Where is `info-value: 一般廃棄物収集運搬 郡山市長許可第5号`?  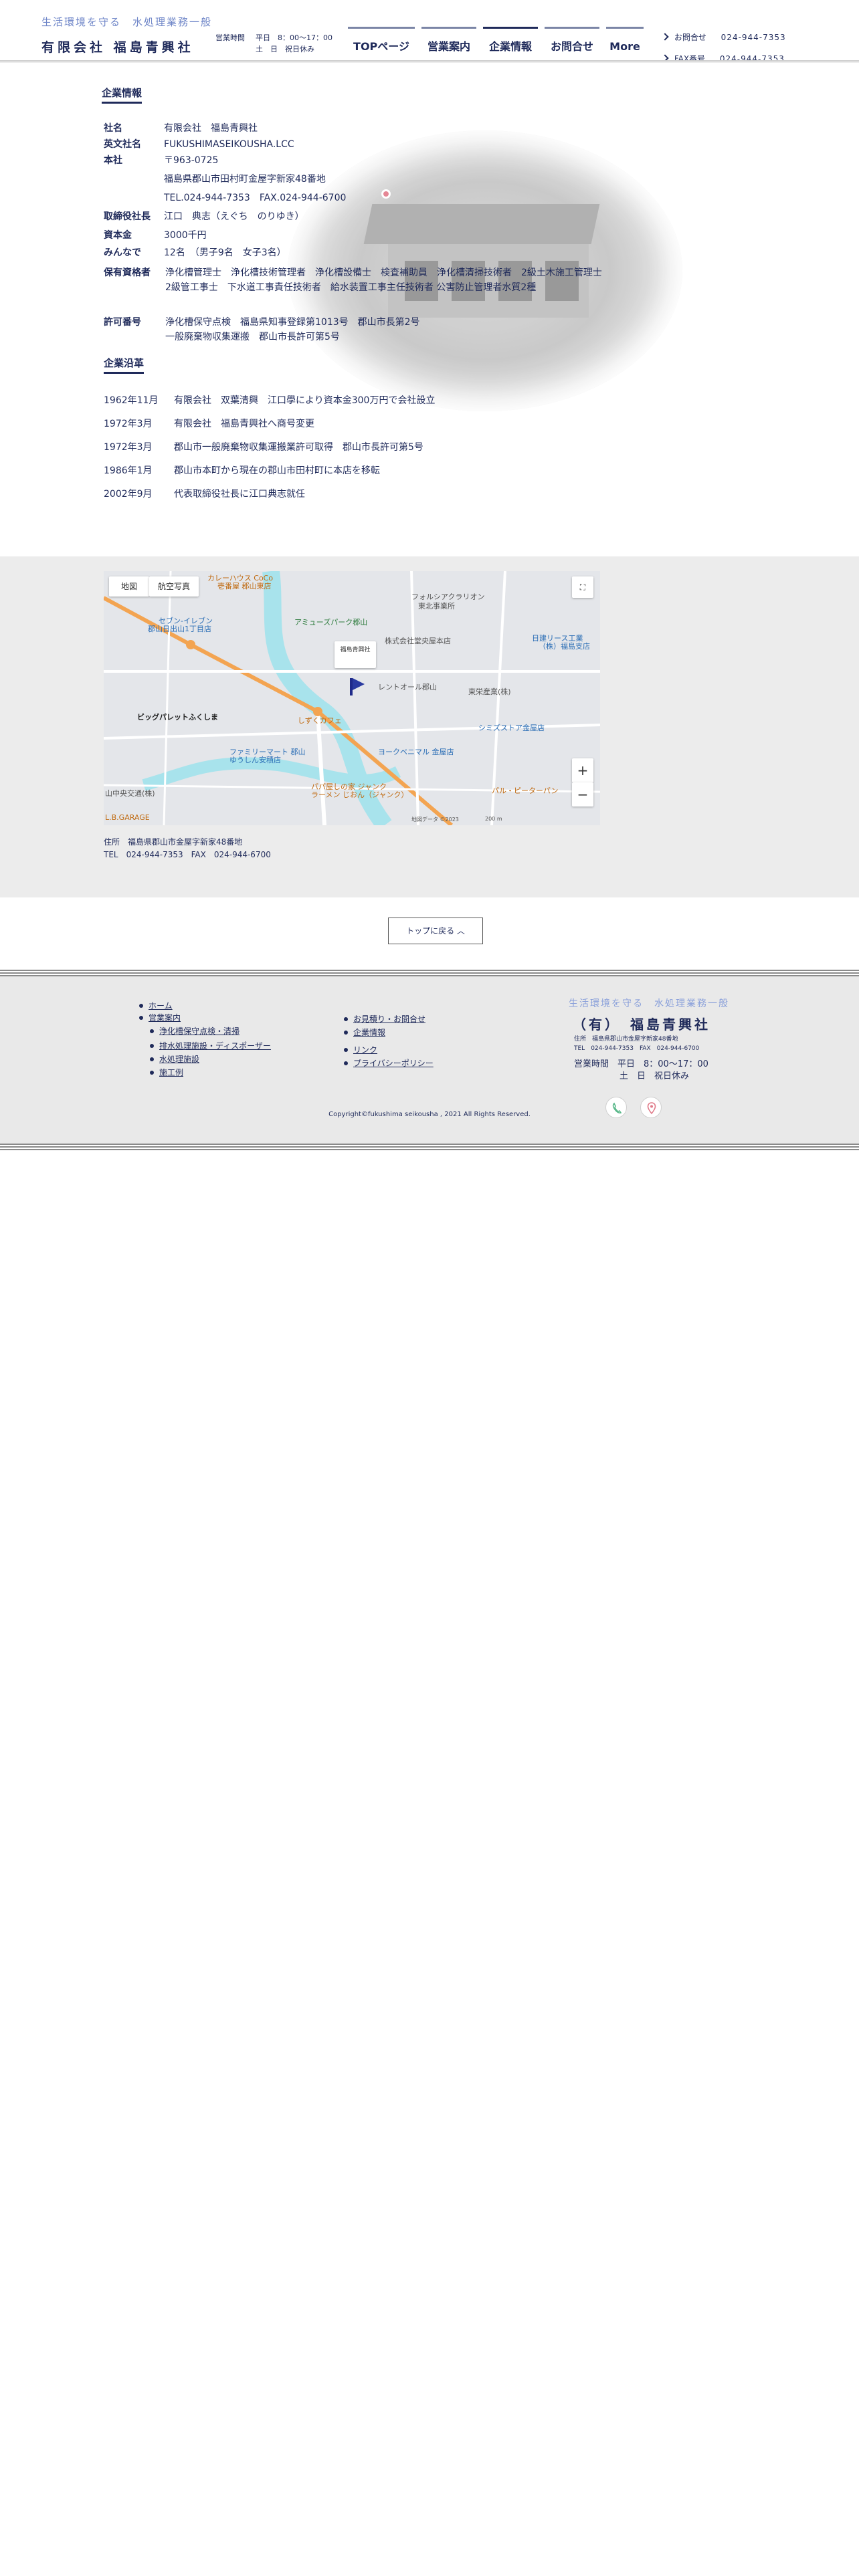
info-value: 一般廃棄物収集運搬 郡山市長許可第5号 is located at coordinates (253, 337).